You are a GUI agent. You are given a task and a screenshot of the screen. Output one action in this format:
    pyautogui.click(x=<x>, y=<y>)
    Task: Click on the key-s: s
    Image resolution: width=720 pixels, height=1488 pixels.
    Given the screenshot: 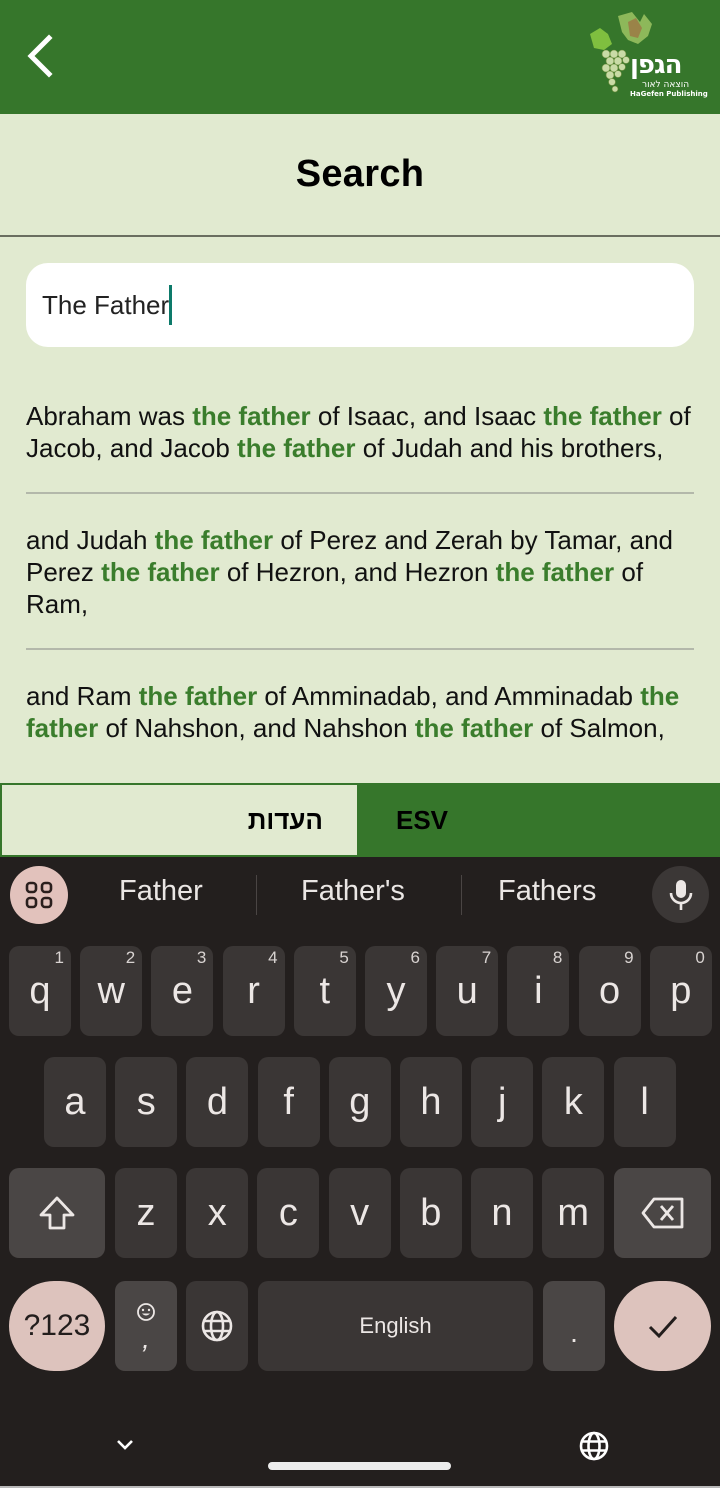 What is the action you would take?
    pyautogui.click(x=146, y=1102)
    